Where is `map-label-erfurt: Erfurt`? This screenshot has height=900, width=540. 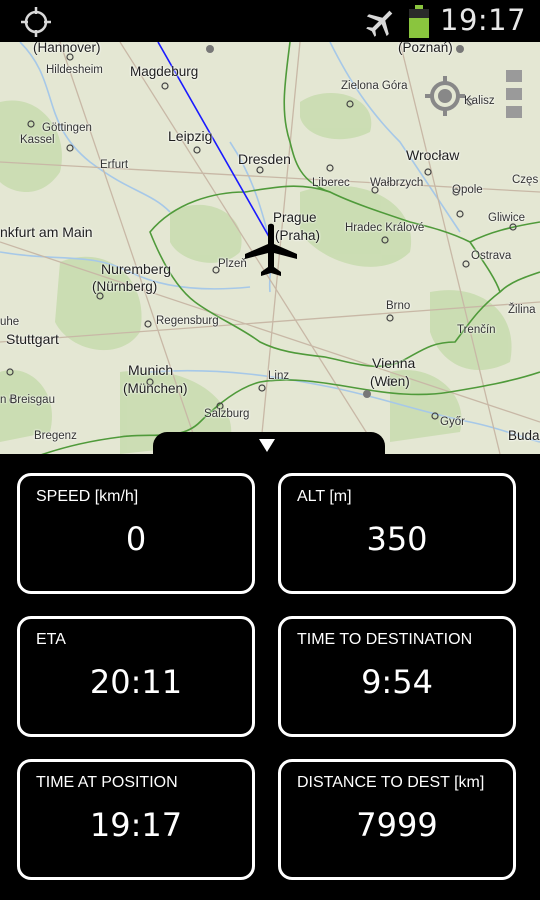
map-label-erfurt: Erfurt is located at coordinates (114, 165).